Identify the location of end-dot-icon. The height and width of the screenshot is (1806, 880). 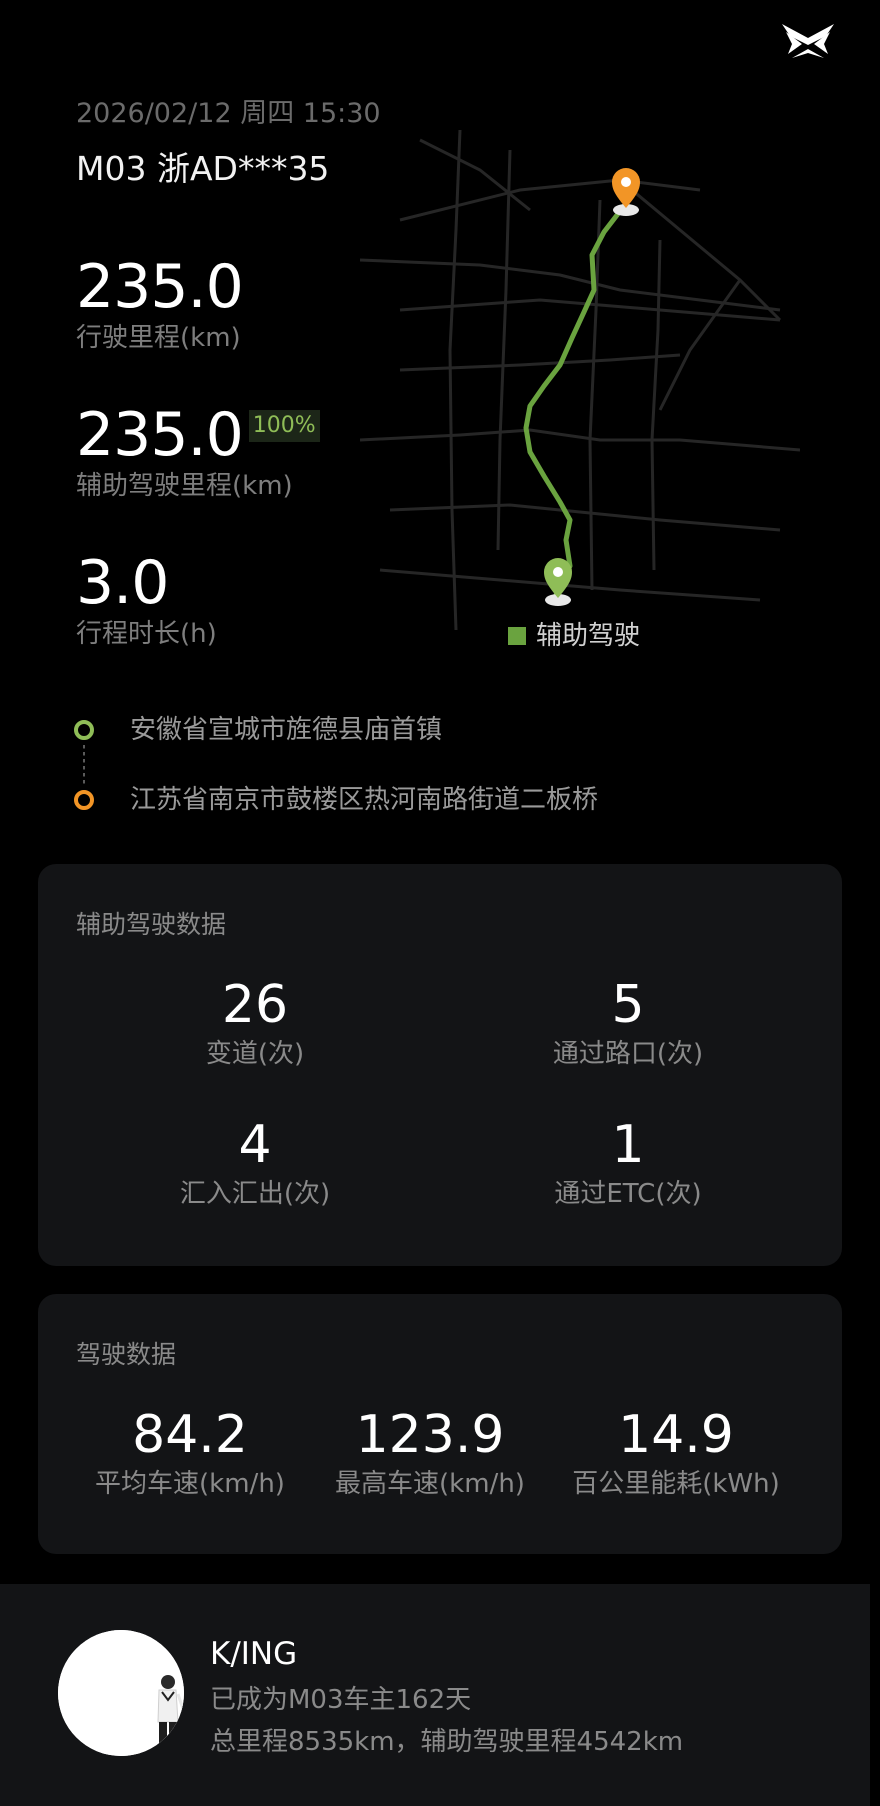
(84, 800).